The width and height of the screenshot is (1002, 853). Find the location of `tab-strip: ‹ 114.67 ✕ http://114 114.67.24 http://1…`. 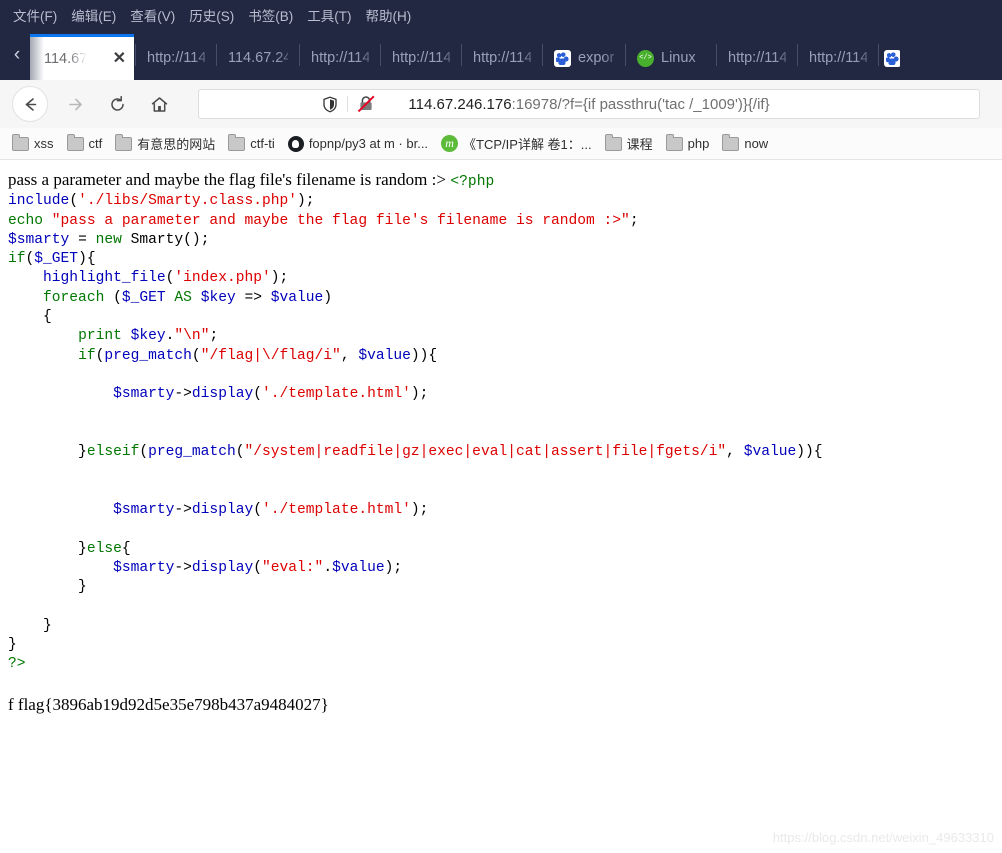

tab-strip: ‹ 114.67 ✕ http://114 114.67.24 http://1… is located at coordinates (501, 55).